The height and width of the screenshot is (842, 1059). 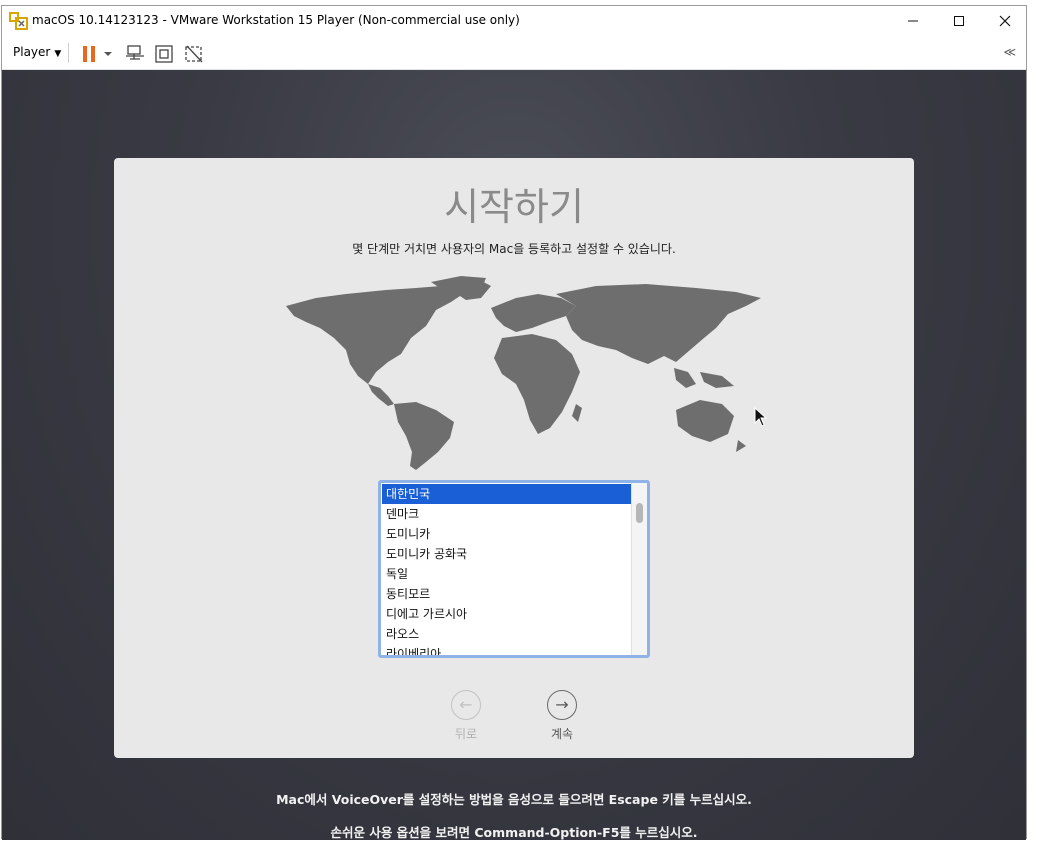 What do you see at coordinates (523, 373) in the screenshot?
I see `world-map-image` at bounding box center [523, 373].